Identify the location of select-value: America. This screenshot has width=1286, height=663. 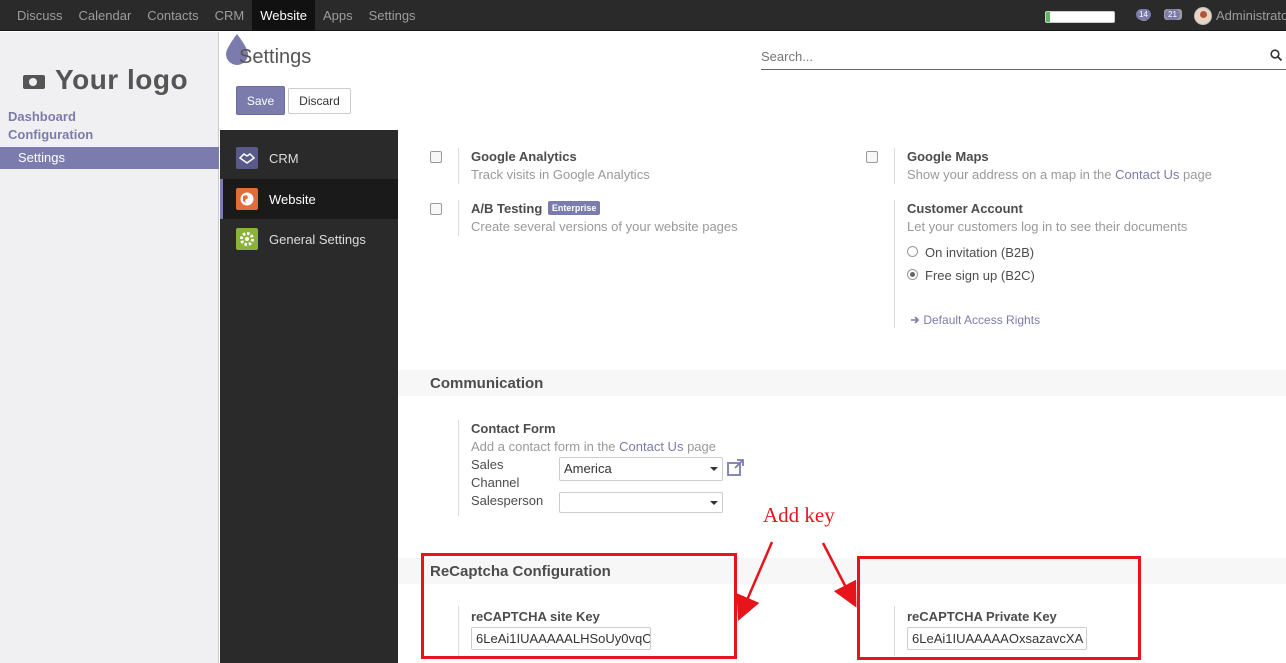
(588, 468).